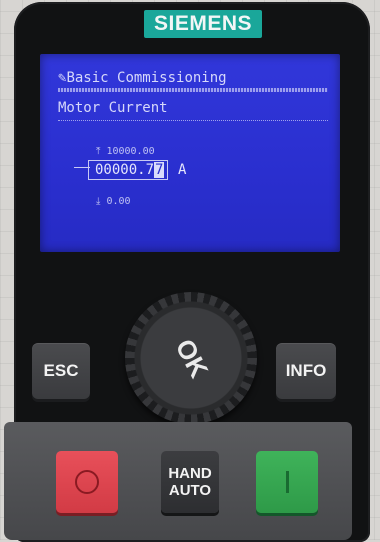 The height and width of the screenshot is (542, 380). Describe the element at coordinates (193, 90) in the screenshot. I see `menu-progress-bar` at that location.